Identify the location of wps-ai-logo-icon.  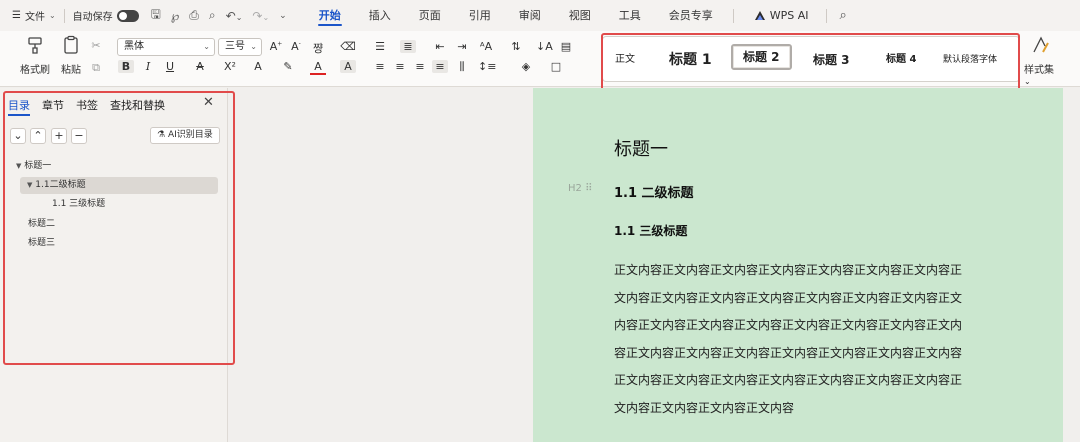
(759, 15).